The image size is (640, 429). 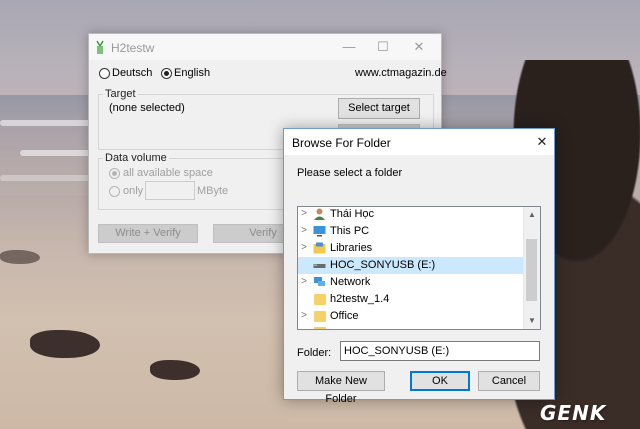 What do you see at coordinates (319, 248) in the screenshot?
I see `libraries-icon` at bounding box center [319, 248].